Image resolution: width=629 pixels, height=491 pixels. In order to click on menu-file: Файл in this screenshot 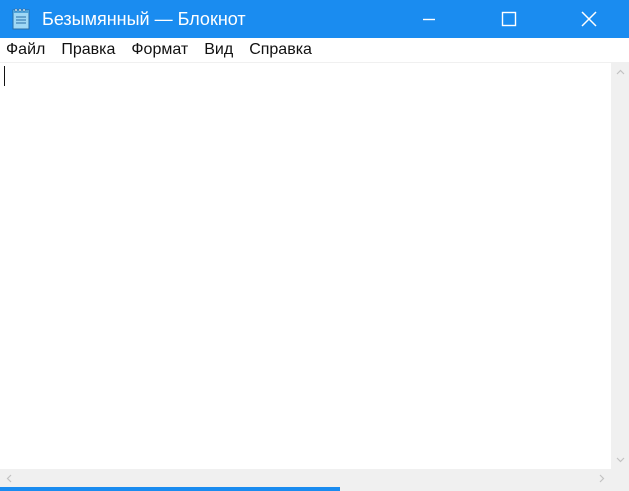, I will do `click(26, 50)`.